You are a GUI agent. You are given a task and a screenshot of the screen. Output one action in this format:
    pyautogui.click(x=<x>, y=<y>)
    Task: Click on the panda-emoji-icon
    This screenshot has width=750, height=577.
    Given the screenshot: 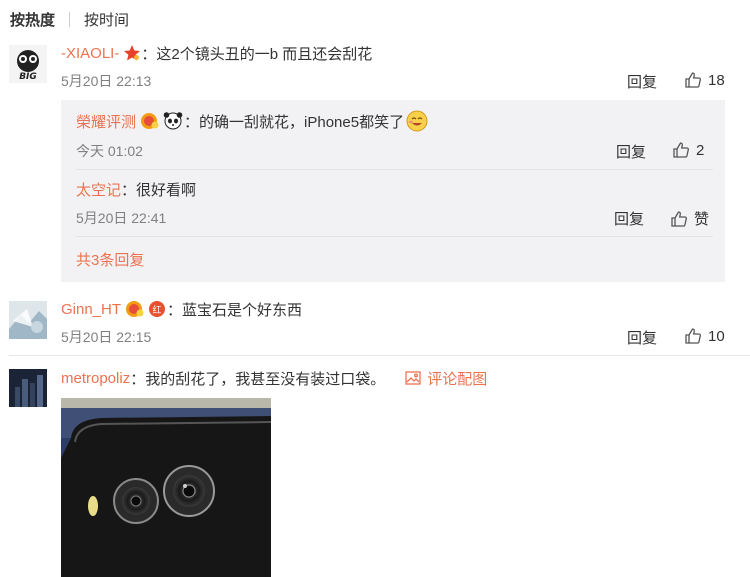 What is the action you would take?
    pyautogui.click(x=173, y=121)
    